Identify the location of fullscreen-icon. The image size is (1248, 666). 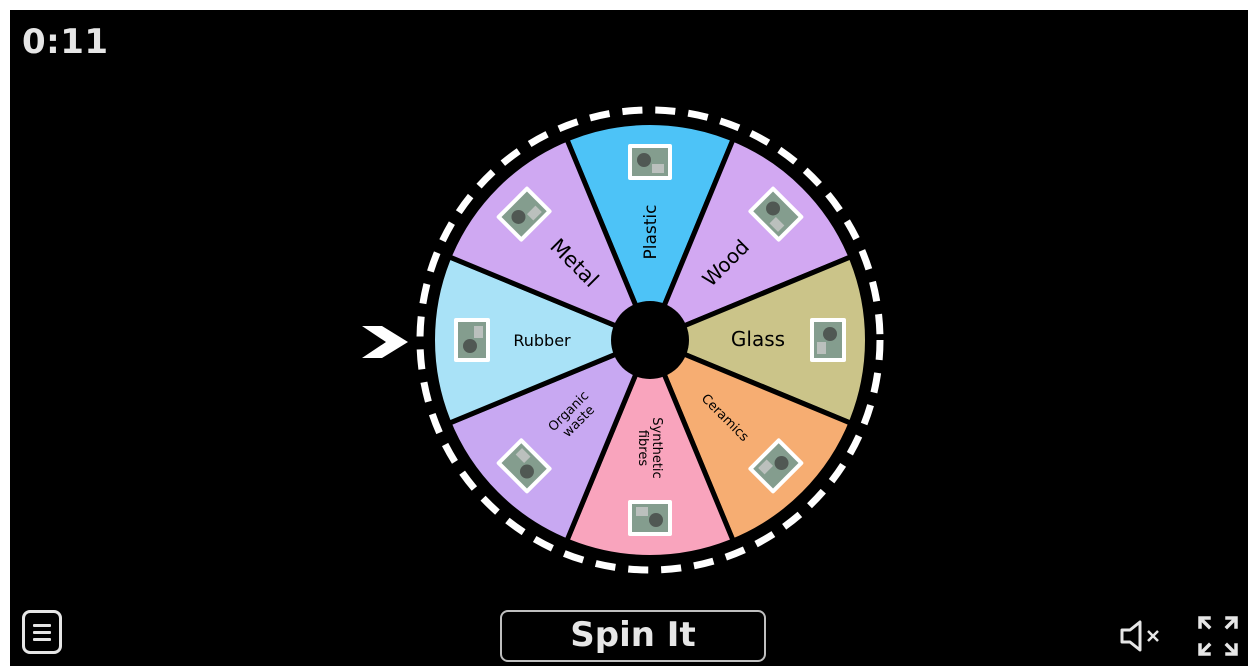
(1218, 636).